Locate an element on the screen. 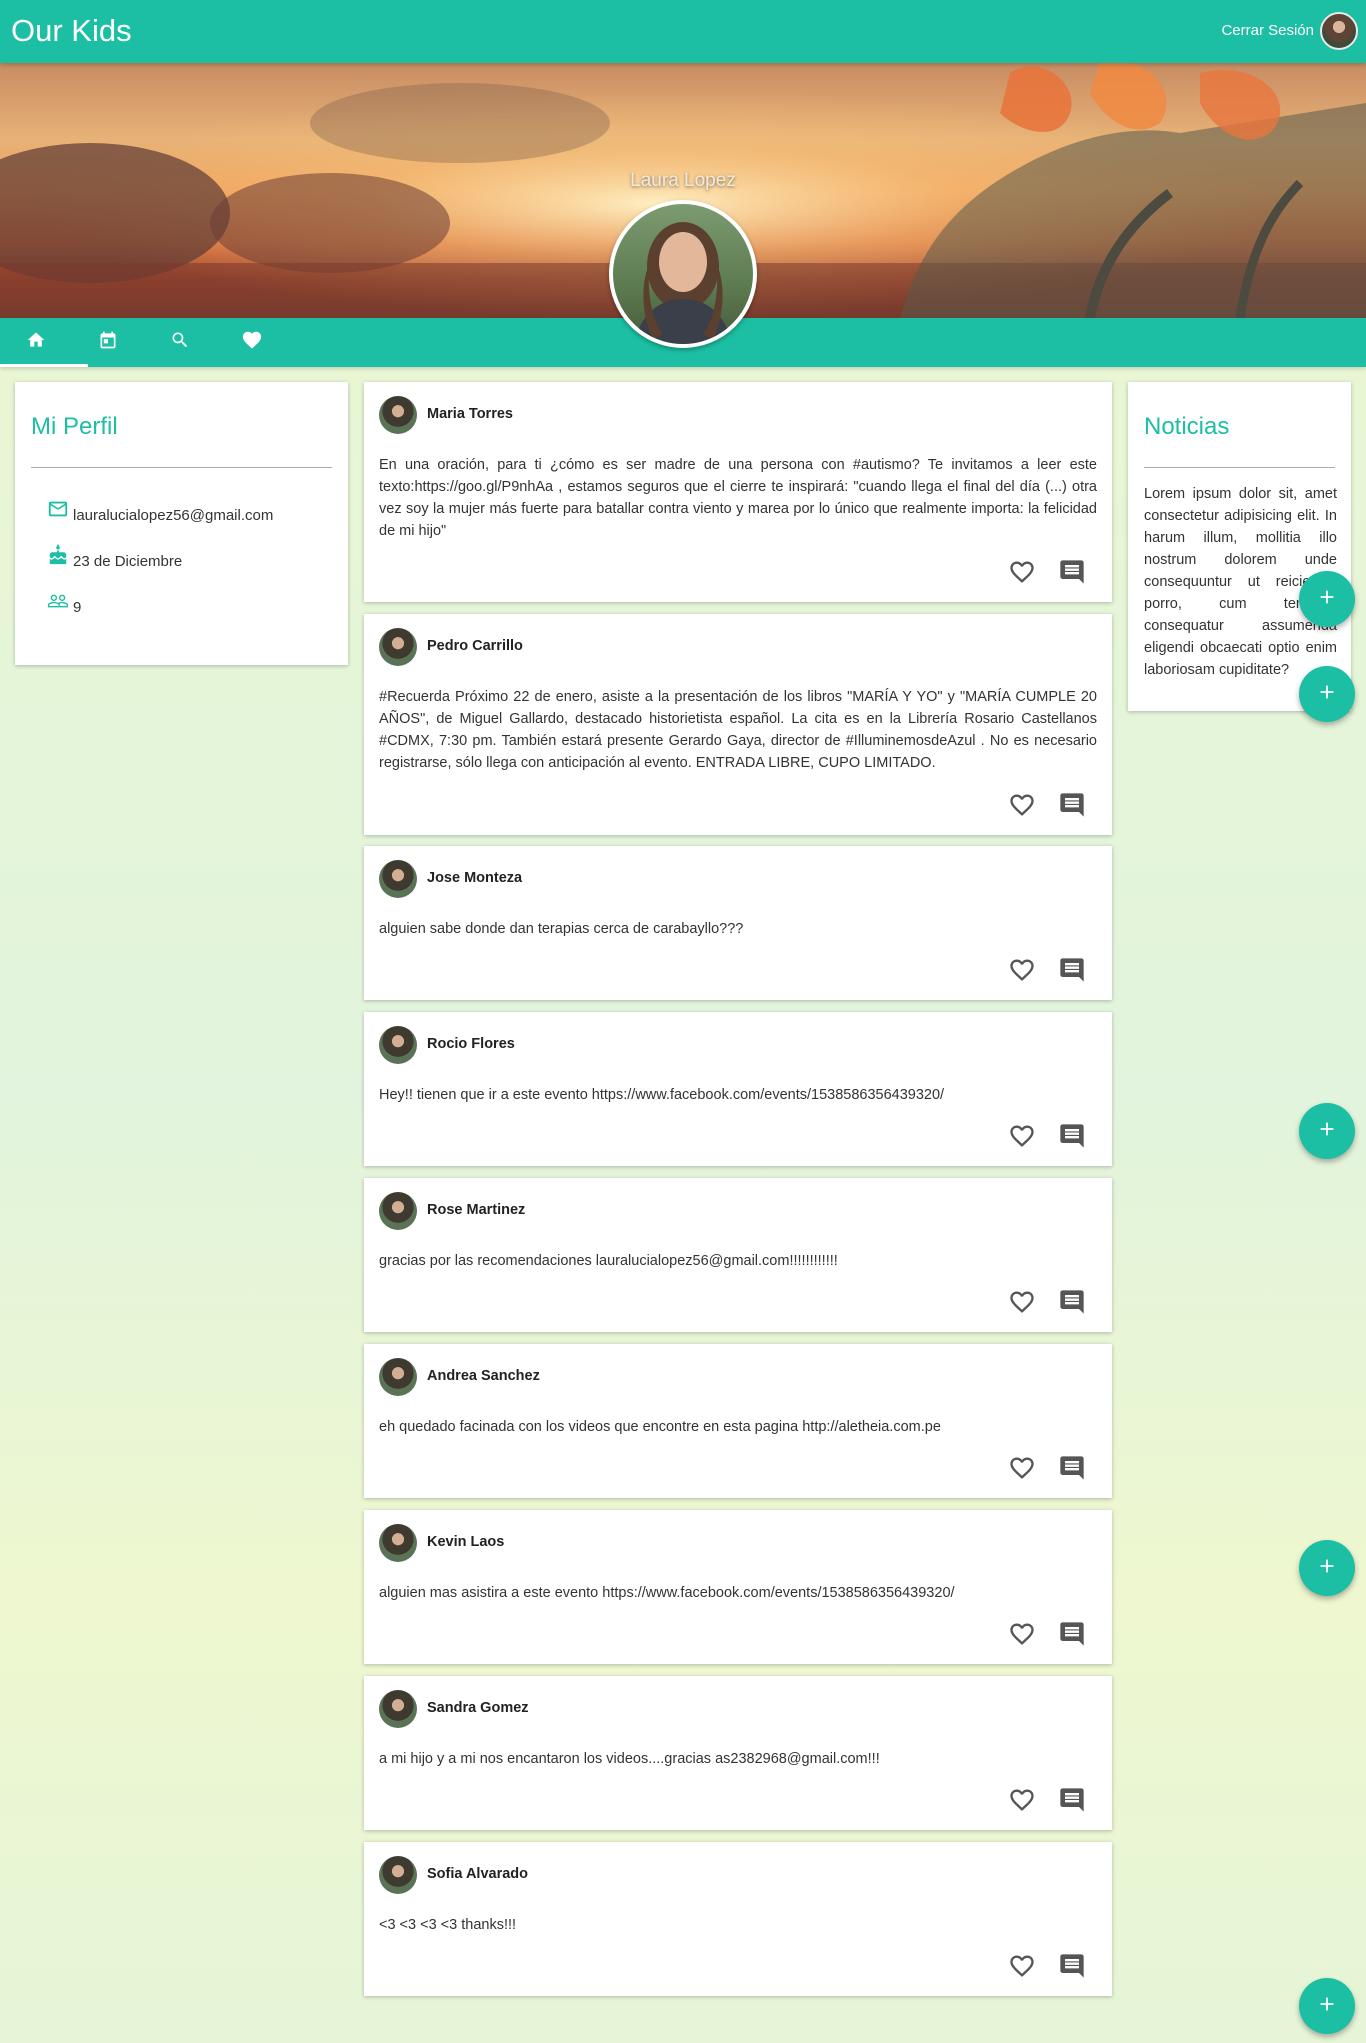  profile-name: Laura Lopez is located at coordinates (683, 180).